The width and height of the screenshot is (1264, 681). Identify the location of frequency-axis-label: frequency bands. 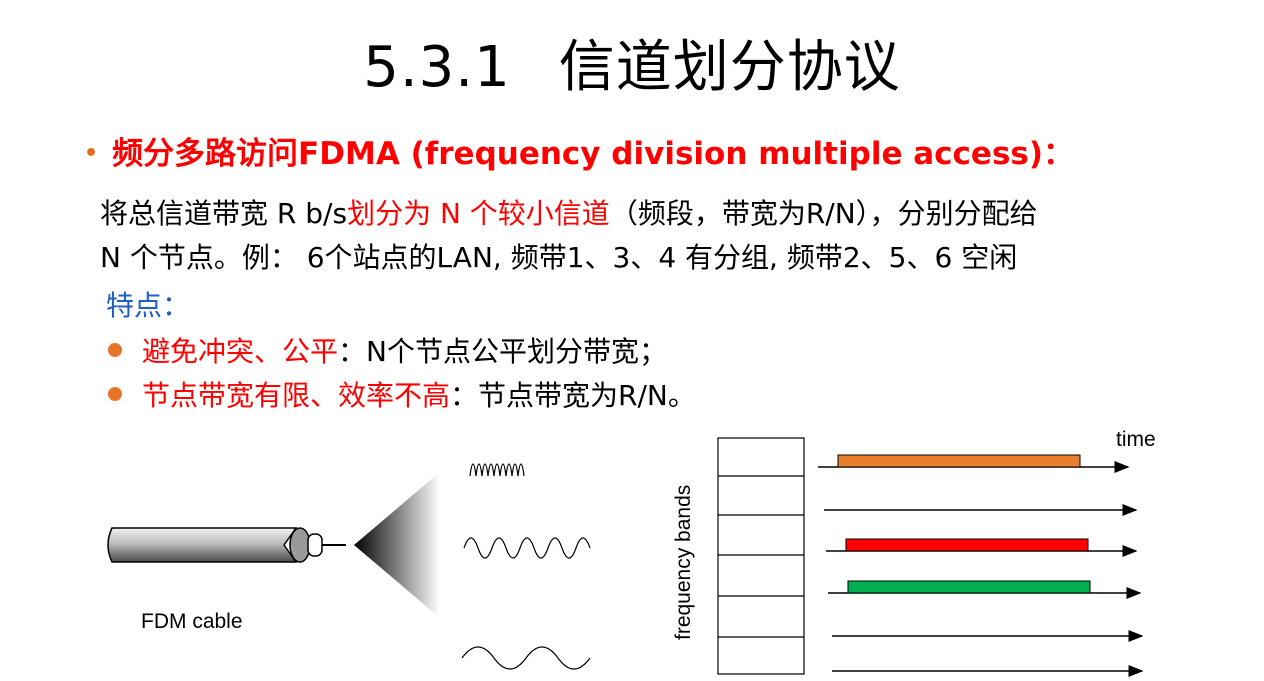
(683, 562).